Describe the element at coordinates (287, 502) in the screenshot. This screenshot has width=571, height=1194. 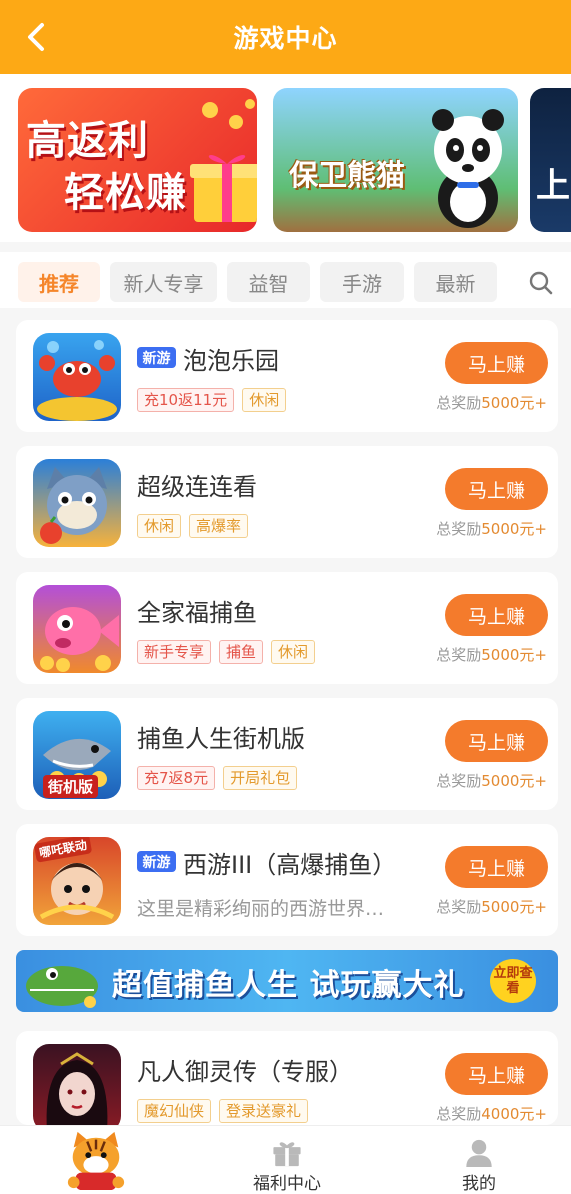
I see `game-card: 超级连连看 休闲 高爆率 马上赚 总奖励5000元+` at that location.